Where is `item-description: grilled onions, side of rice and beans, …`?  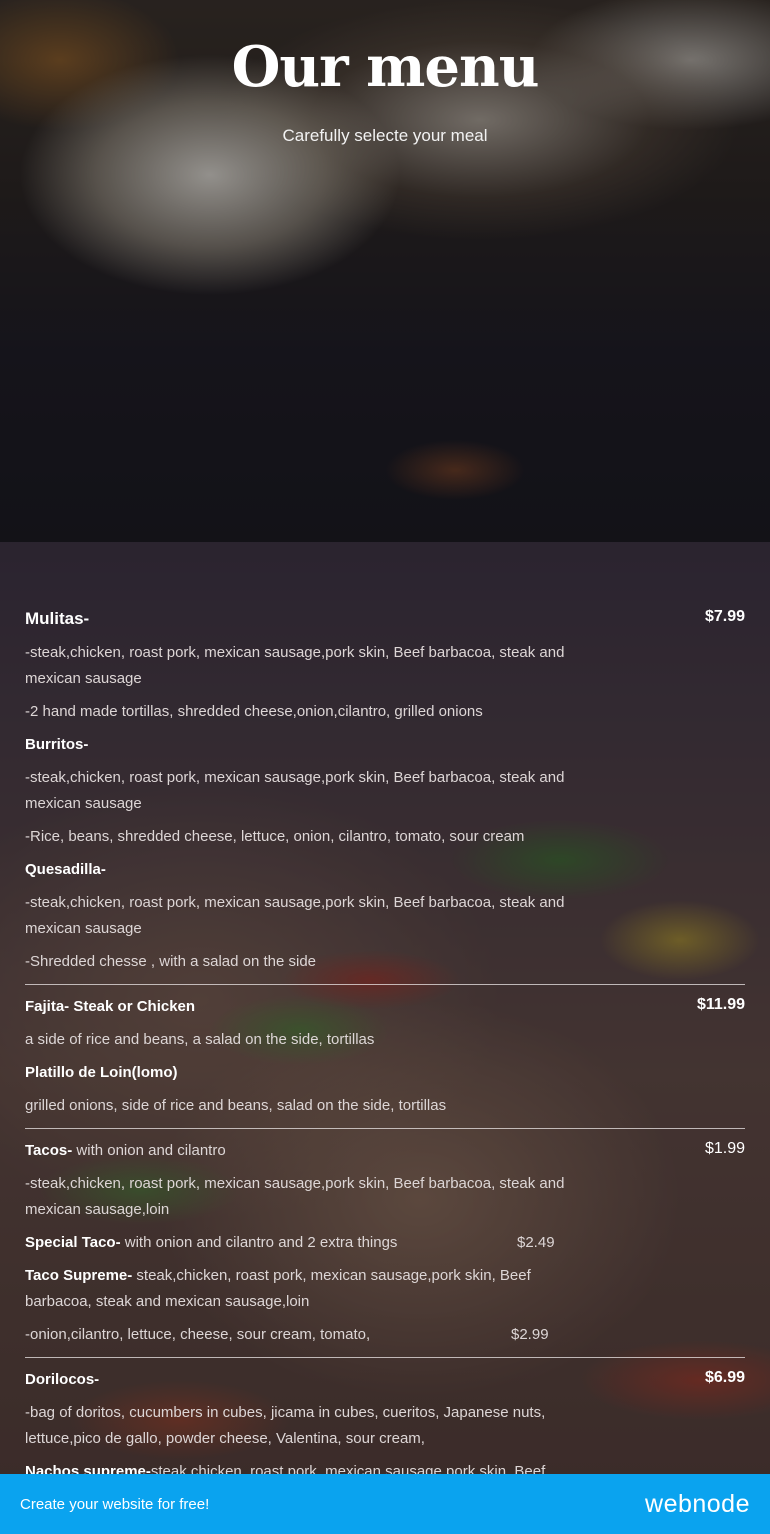 item-description: grilled onions, side of rice and beans, … is located at coordinates (236, 1105).